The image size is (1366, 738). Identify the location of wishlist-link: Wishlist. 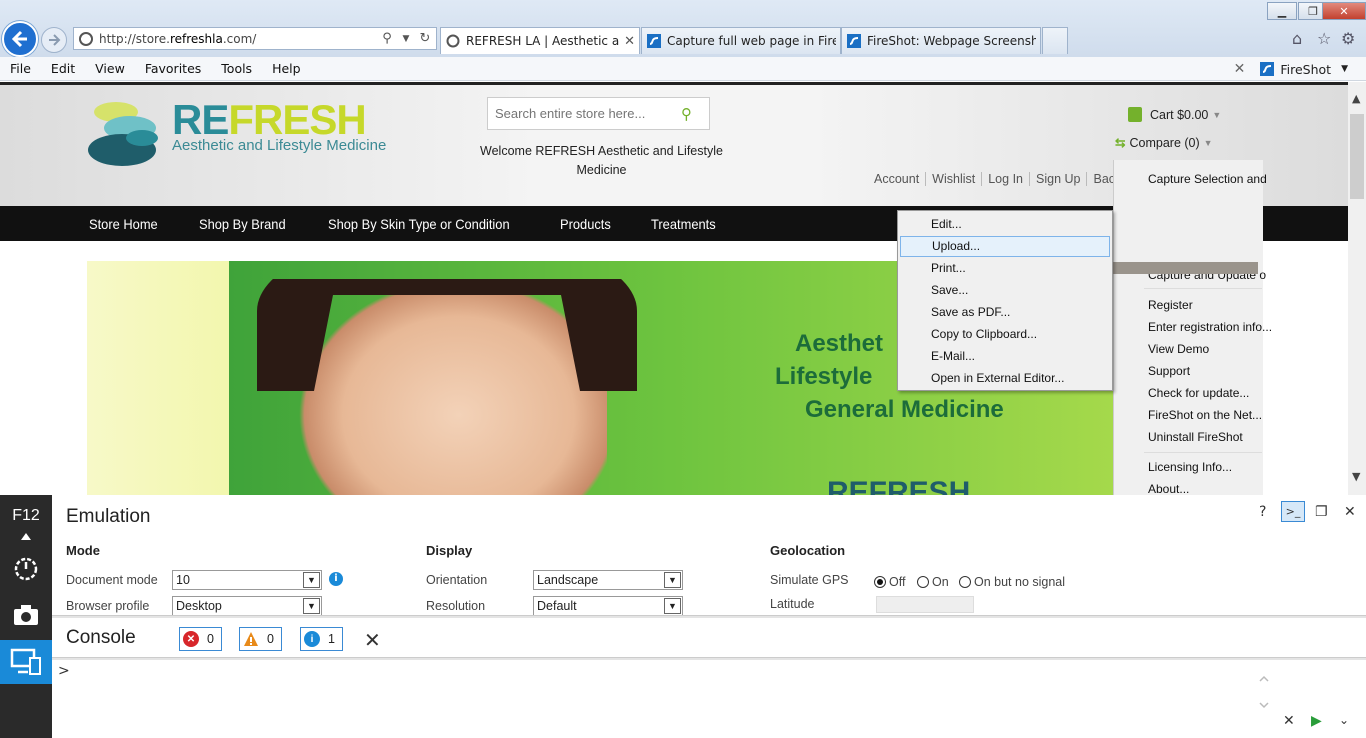
(953, 179).